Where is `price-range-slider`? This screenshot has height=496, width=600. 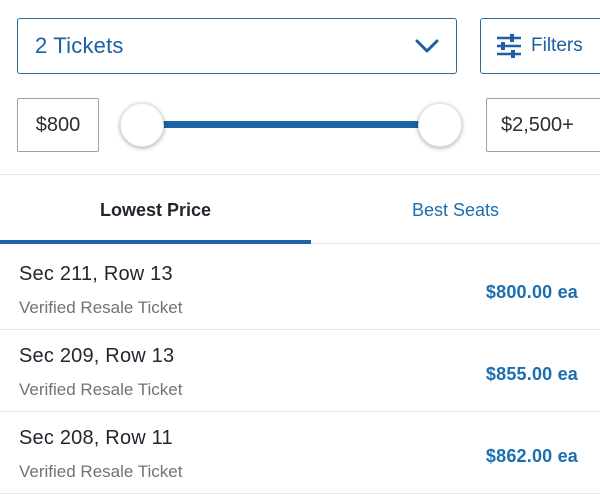
price-range-slider is located at coordinates (292, 125).